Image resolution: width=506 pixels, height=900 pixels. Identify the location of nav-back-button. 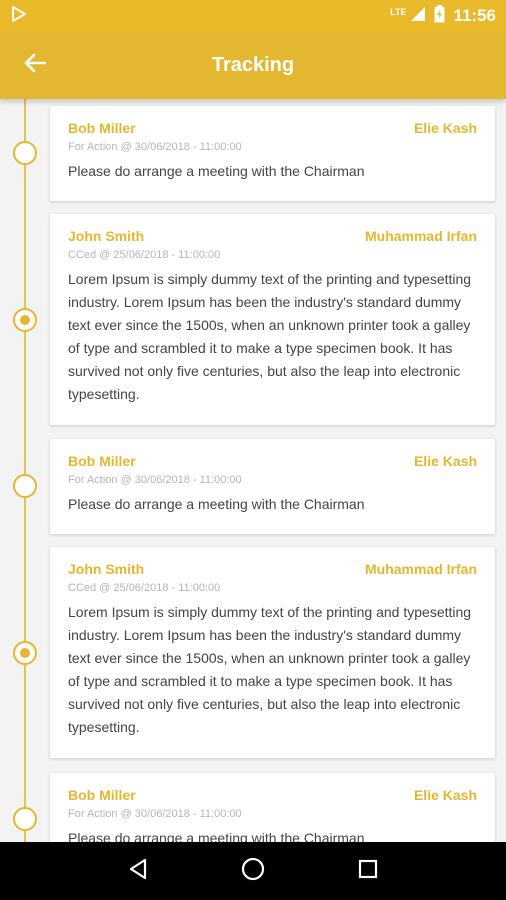
(138, 871).